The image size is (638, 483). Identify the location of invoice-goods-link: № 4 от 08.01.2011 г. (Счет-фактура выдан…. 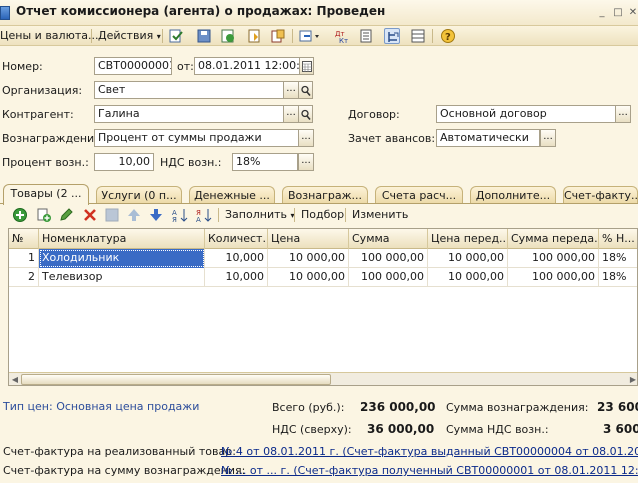
(429, 451).